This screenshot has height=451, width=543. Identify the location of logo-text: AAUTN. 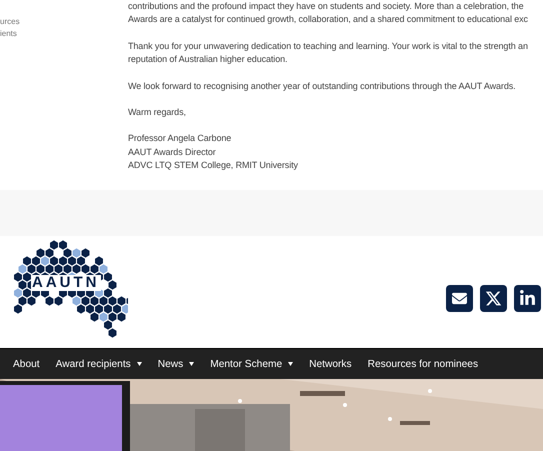
(65, 283).